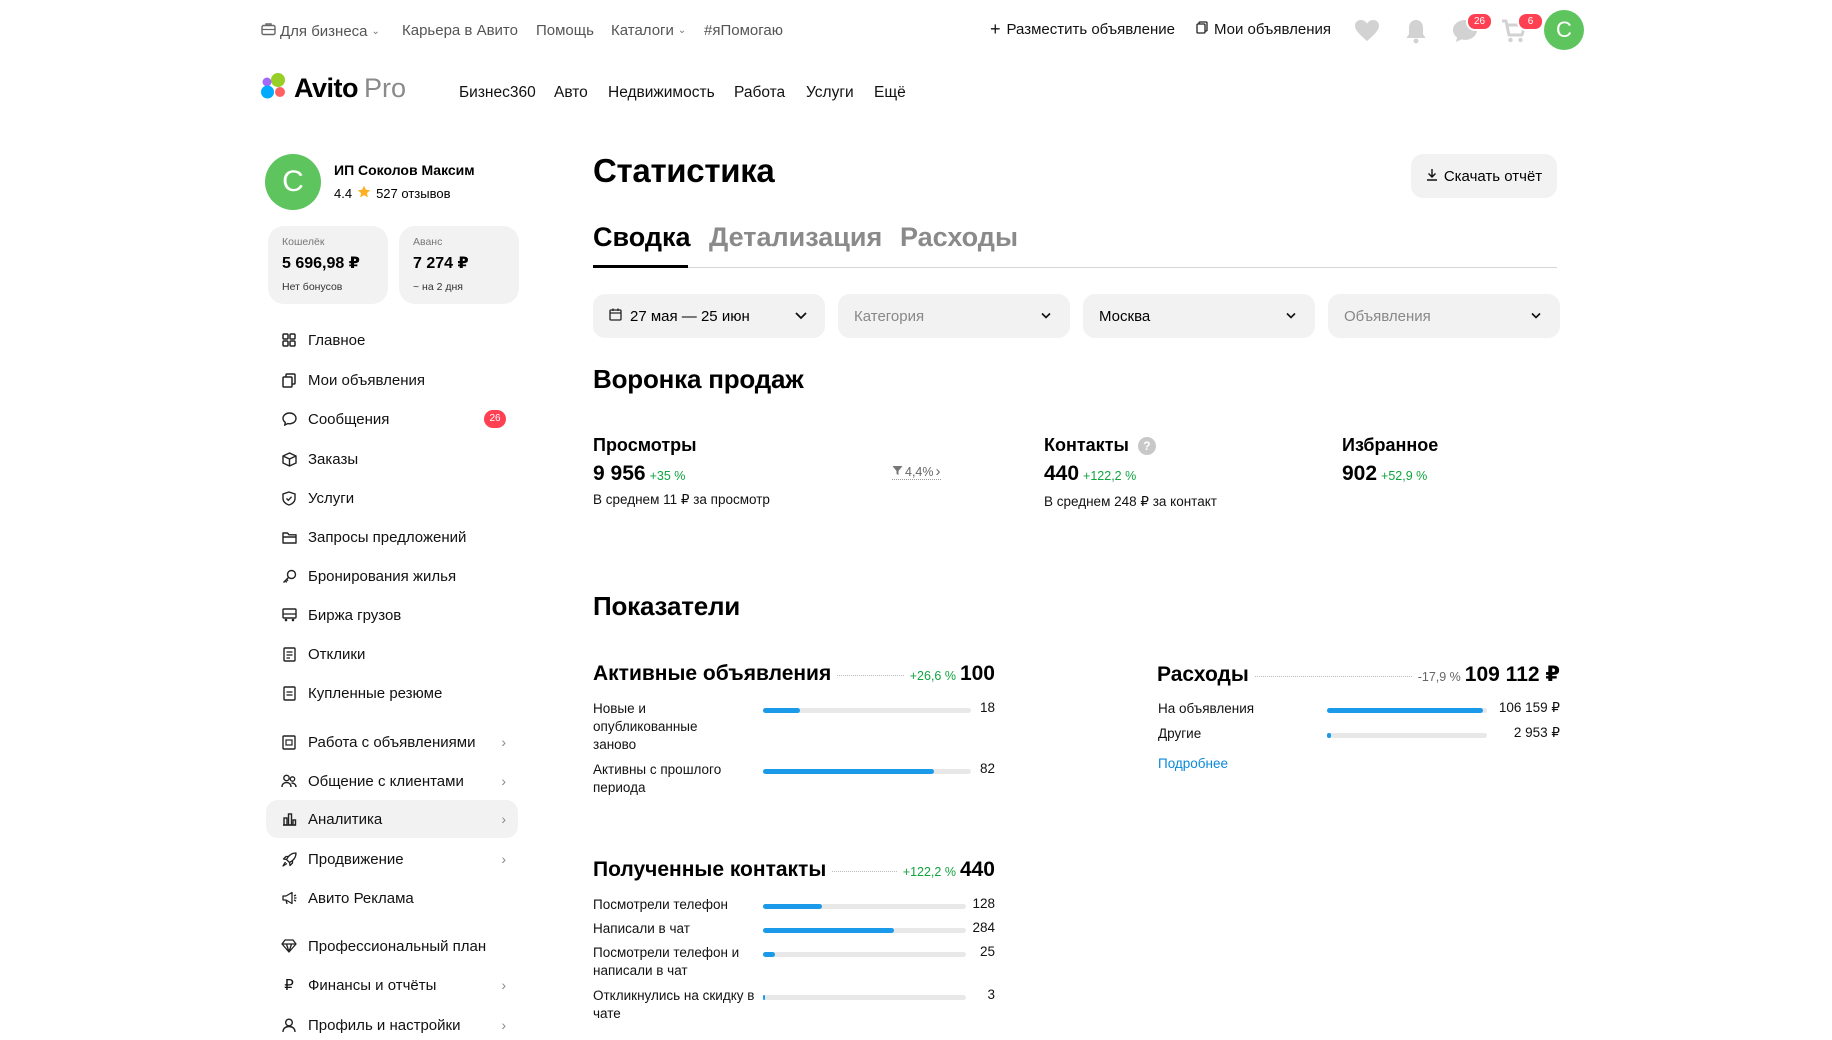 The height and width of the screenshot is (1040, 1832). What do you see at coordinates (1082, 29) in the screenshot?
I see `post-ad-button: + Разместить объявление` at bounding box center [1082, 29].